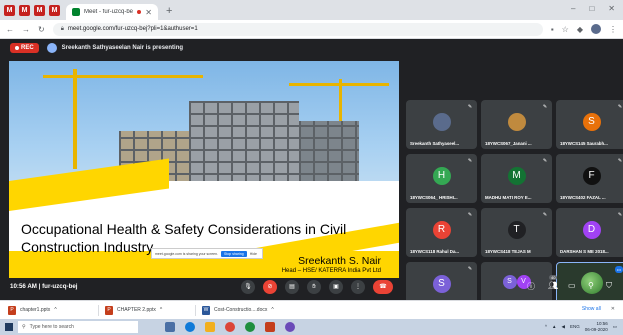 The image size is (623, 335). I want to click on avatar: T, so click(516, 230).